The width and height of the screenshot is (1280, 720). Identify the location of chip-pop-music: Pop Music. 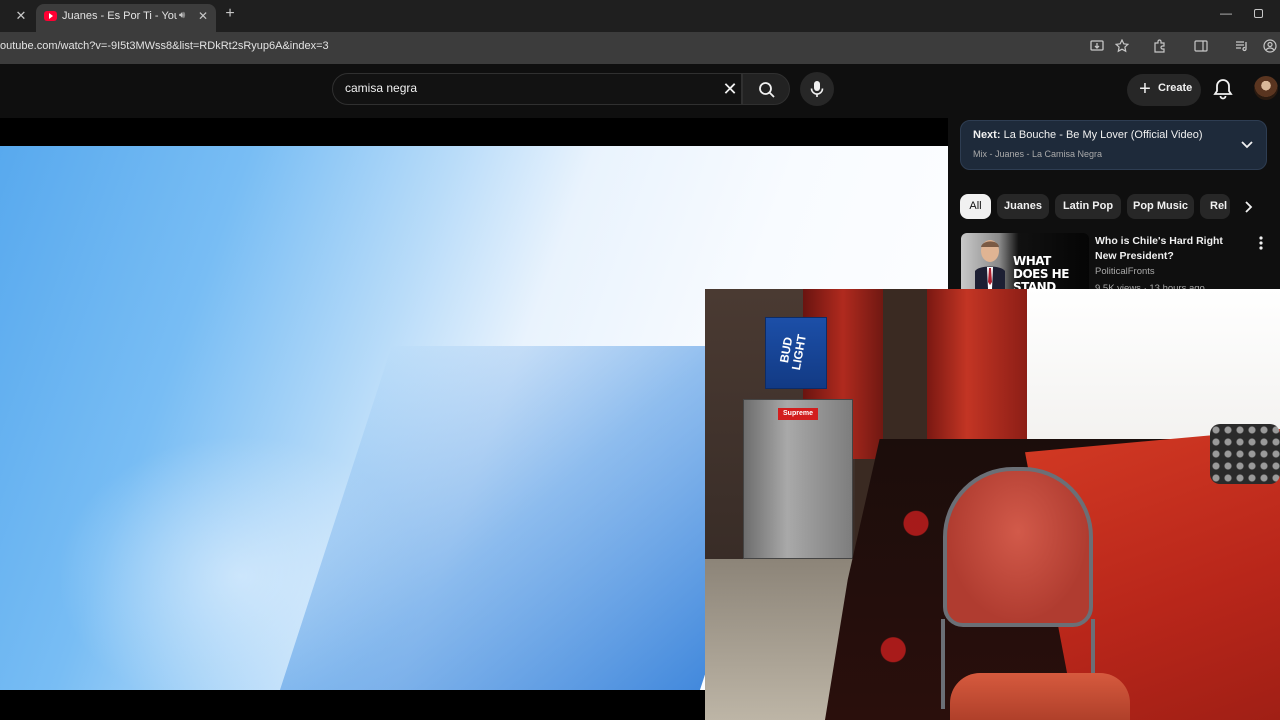
(1160, 206).